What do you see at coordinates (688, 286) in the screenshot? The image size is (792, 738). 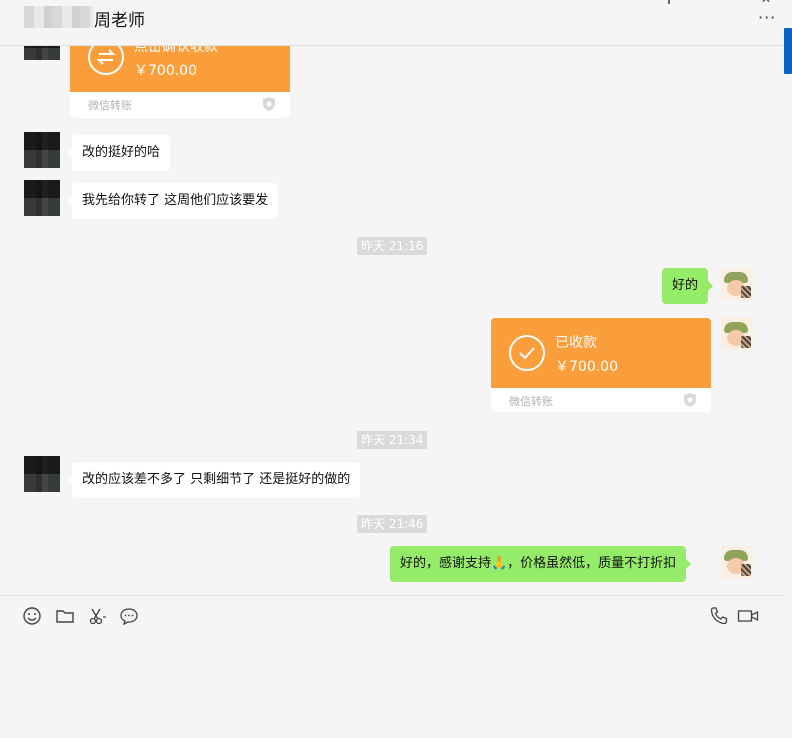 I see `message-bubble-outgoing: 好的` at bounding box center [688, 286].